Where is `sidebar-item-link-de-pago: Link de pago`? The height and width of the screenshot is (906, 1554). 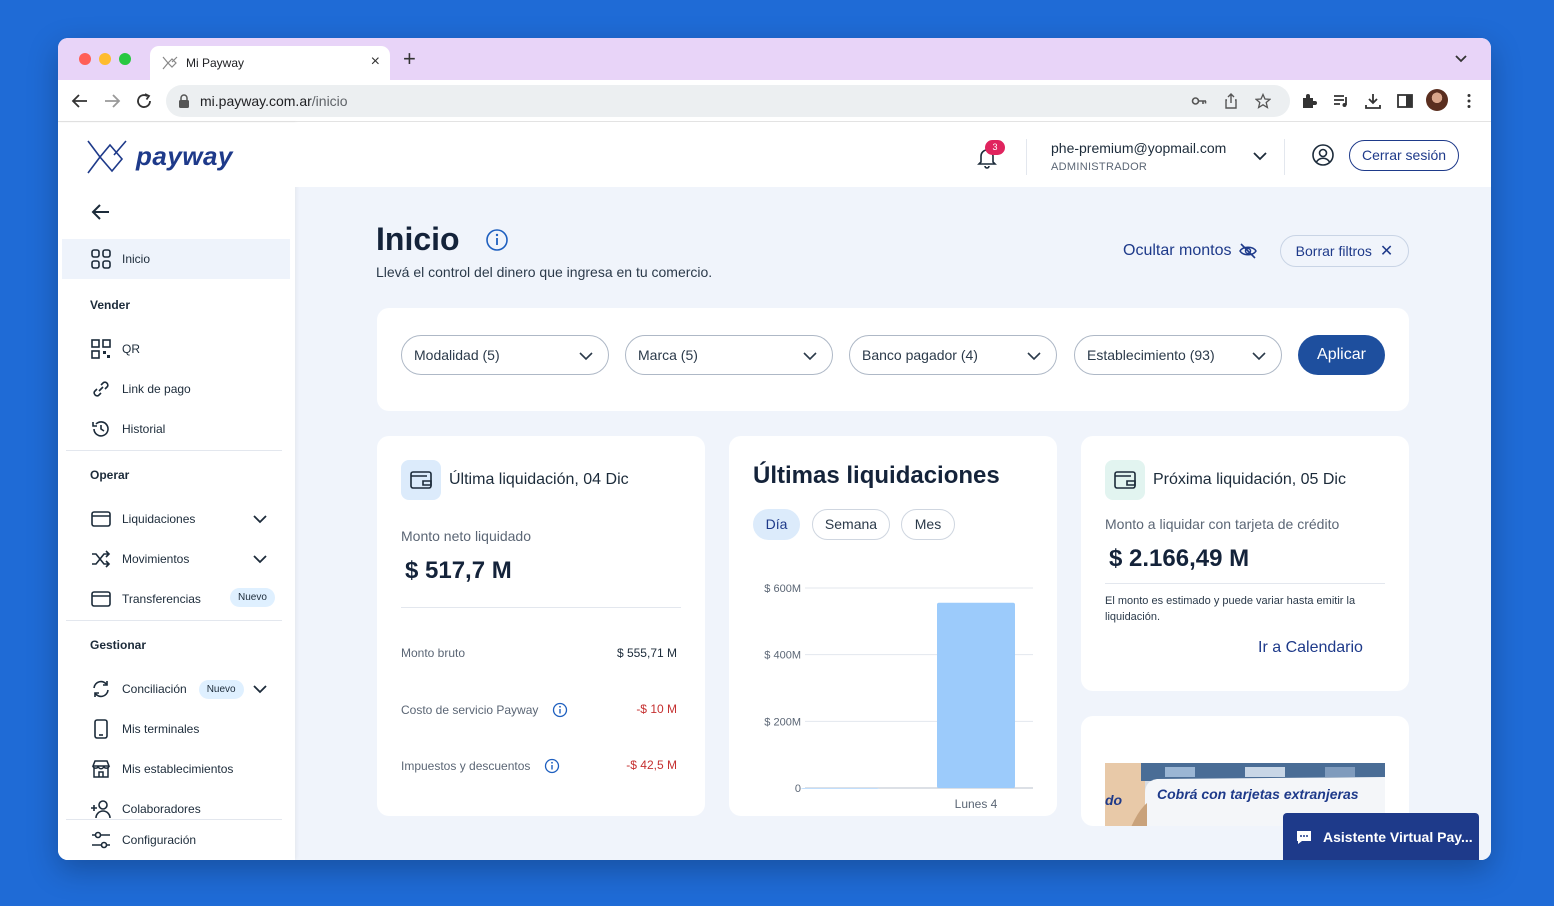
sidebar-item-link-de-pago: Link de pago is located at coordinates (140, 389).